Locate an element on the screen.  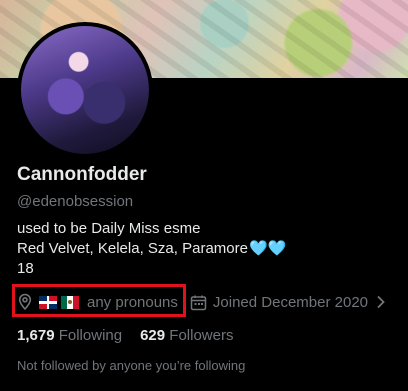
bio-line-2: Red Velvet, Kelela, Sza, Paramore🩵🩵 is located at coordinates (151, 249).